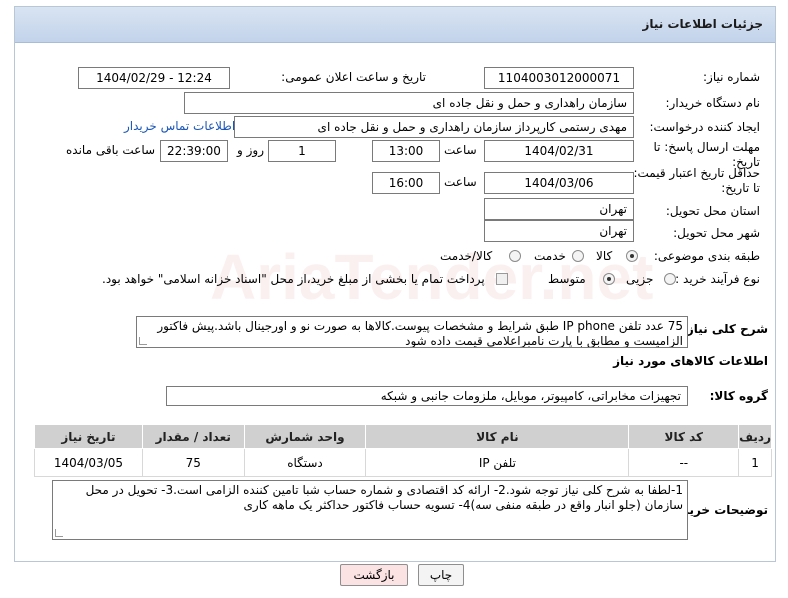  Describe the element at coordinates (704, 127) in the screenshot. I see `creator-label: ایجاد کننده درخواست:` at that location.